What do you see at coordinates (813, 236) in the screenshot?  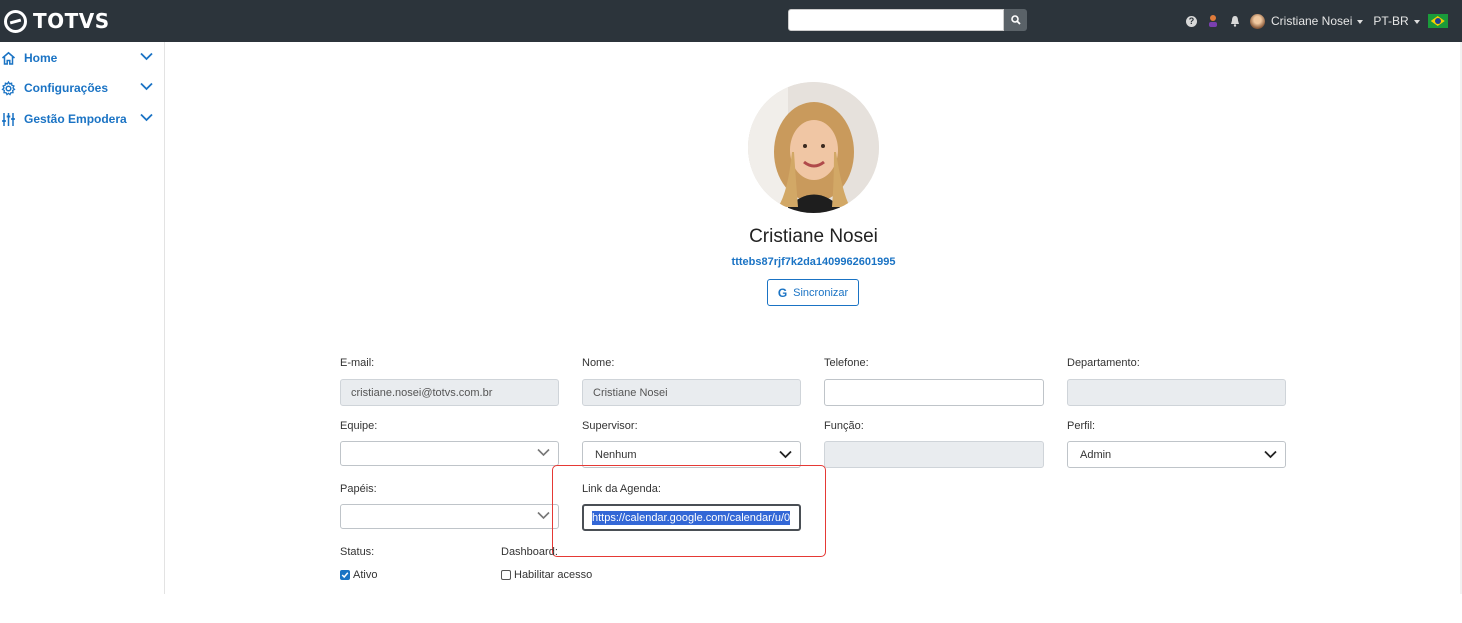 I see `profile-name: Cristiane Nosei` at bounding box center [813, 236].